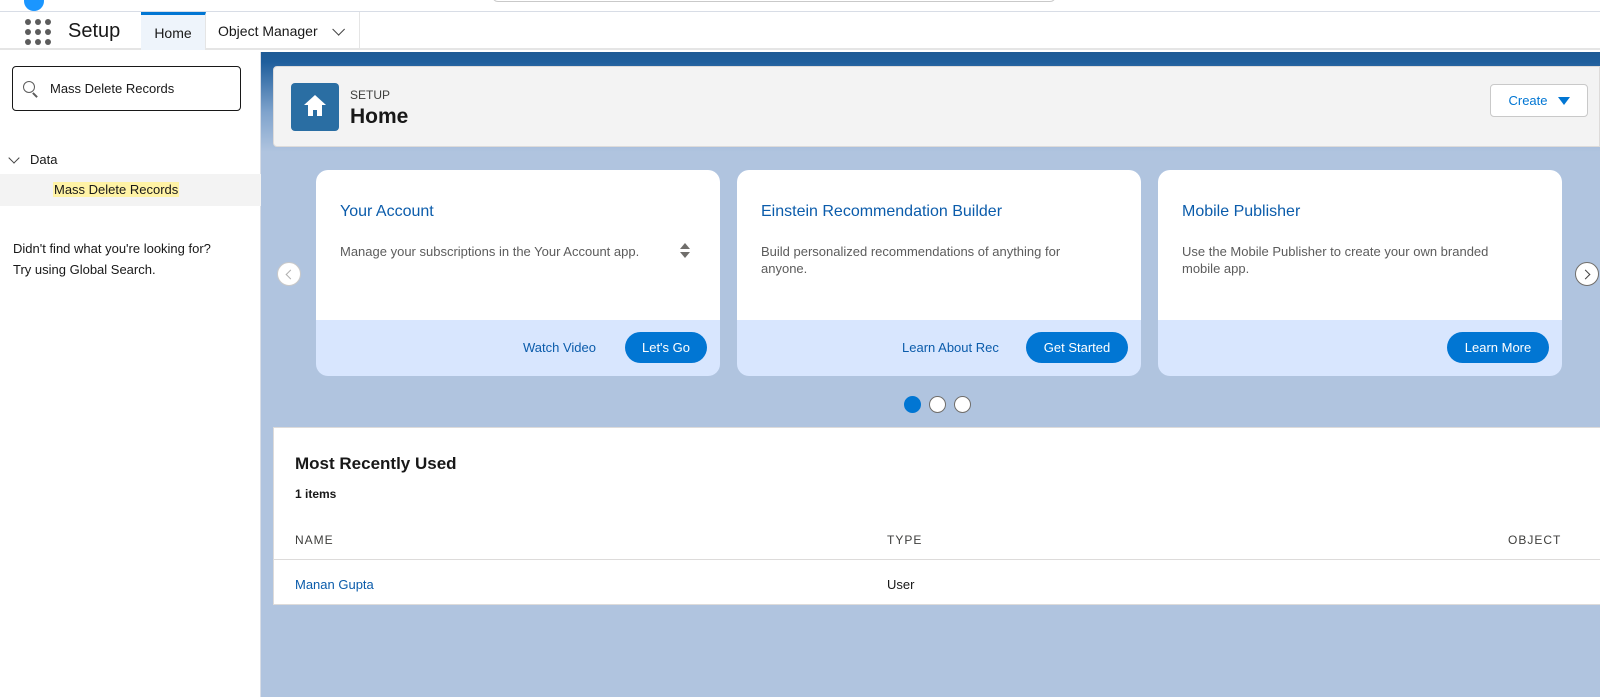  Describe the element at coordinates (268, 31) in the screenshot. I see `tab-object-manager-label: Object Manager` at that location.